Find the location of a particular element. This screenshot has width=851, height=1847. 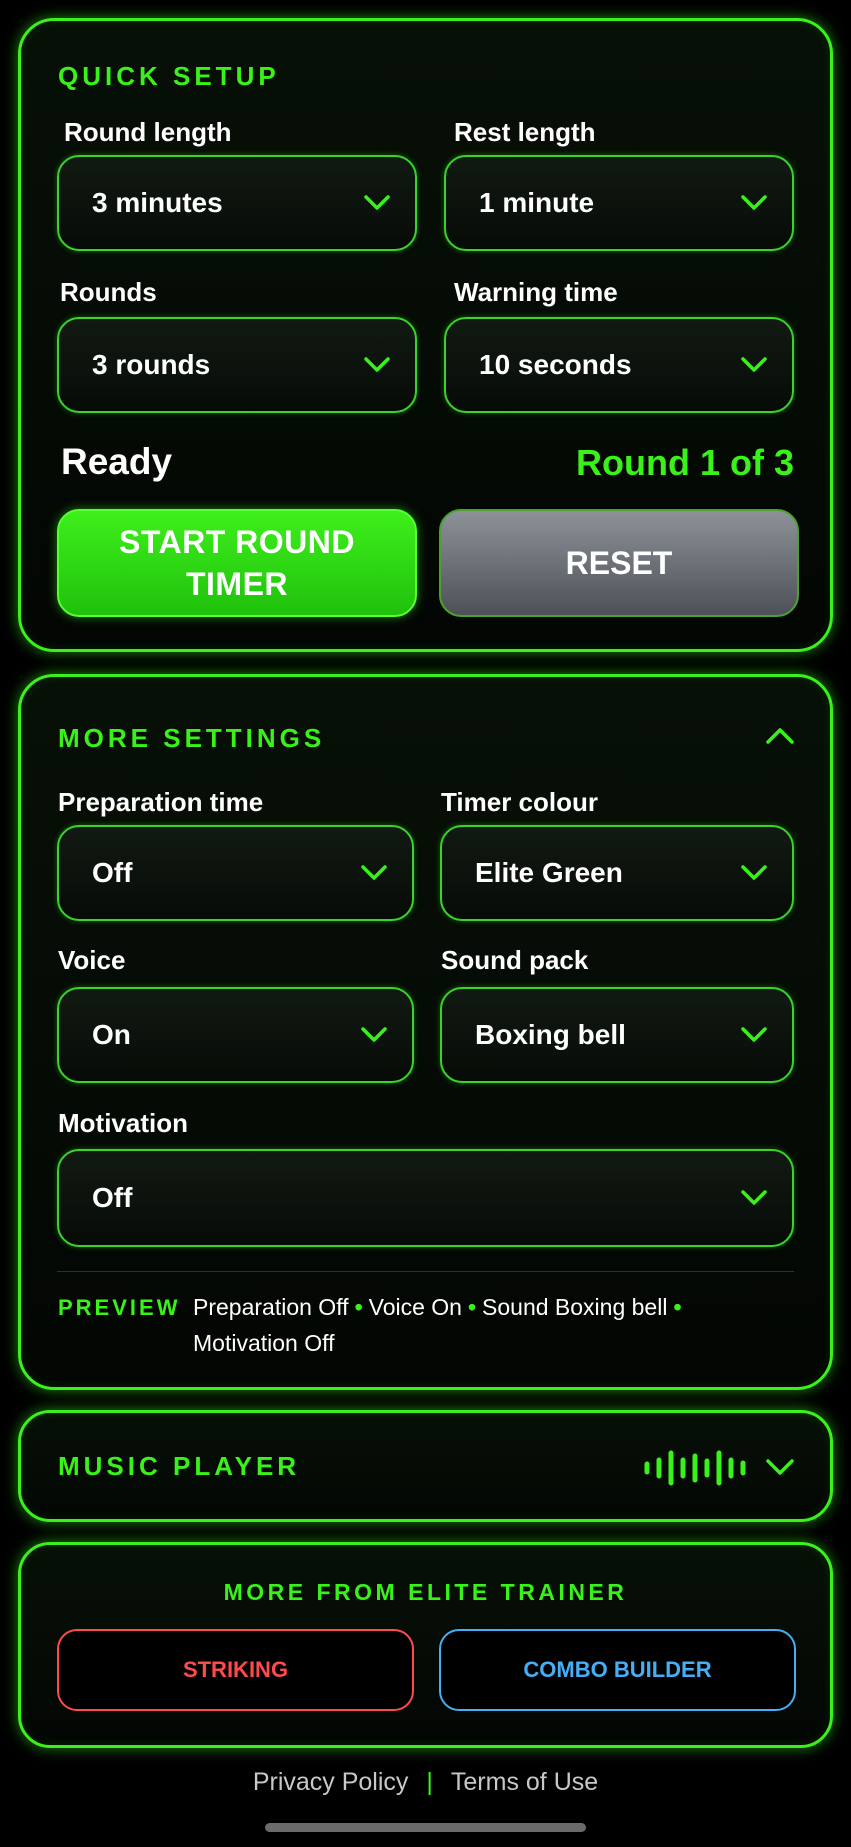

preparation-time-select: Off is located at coordinates (235, 873).